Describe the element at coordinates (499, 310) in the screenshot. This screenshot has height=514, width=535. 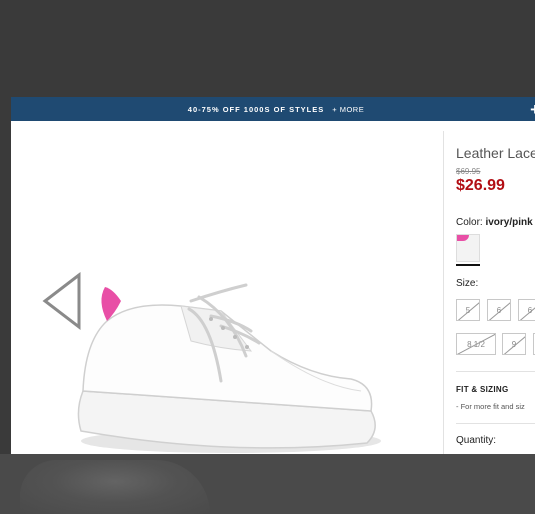
I see `size-option-6: 6` at that location.